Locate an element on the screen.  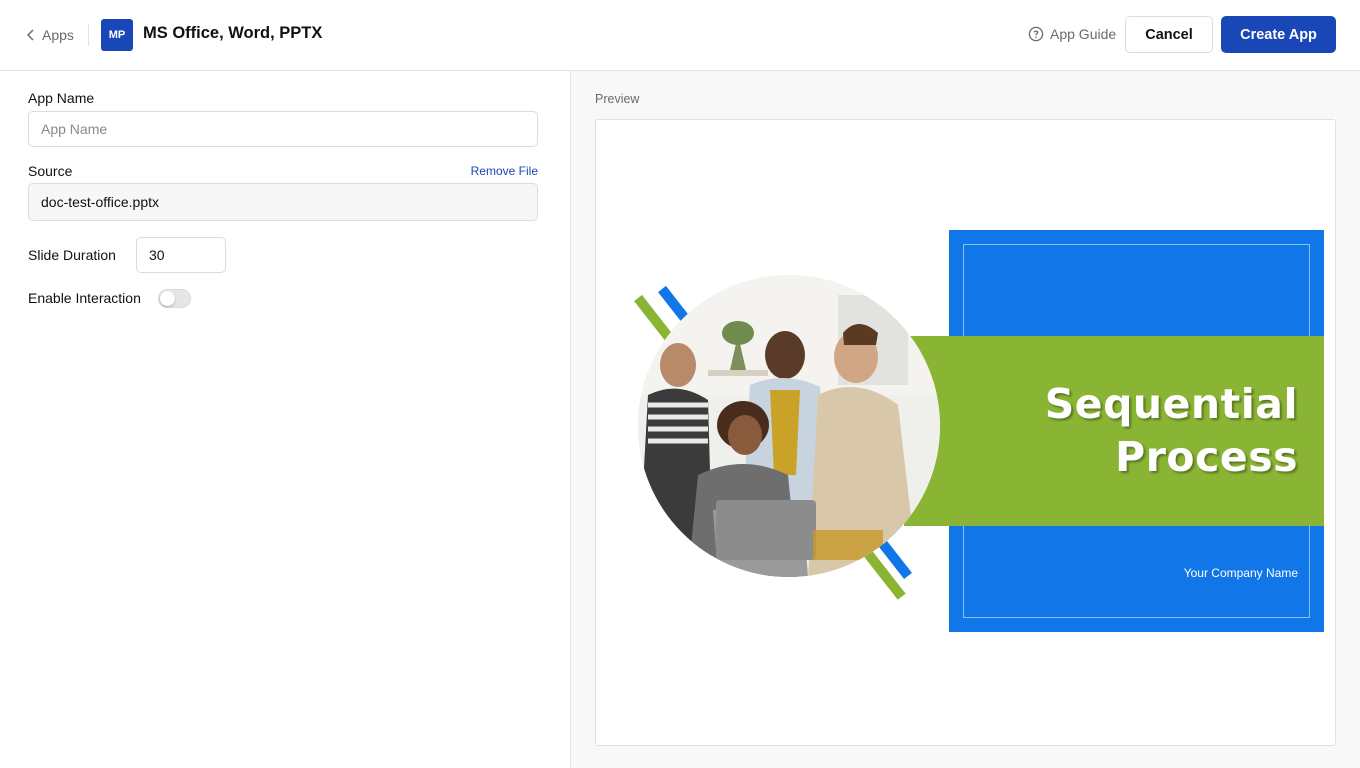
create-app-button: Create App is located at coordinates (1278, 34).